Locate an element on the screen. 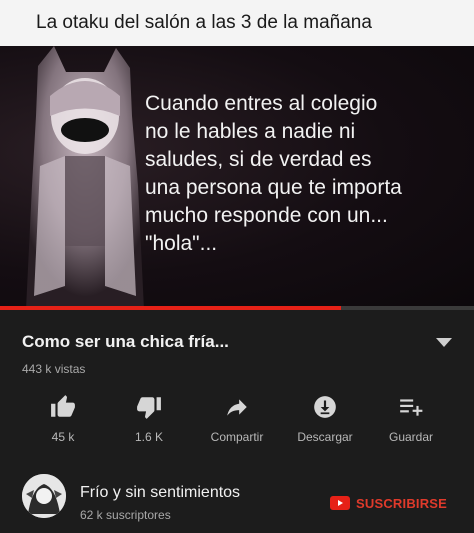  meme-caption: La otaku del salón a las 3 de la mañana is located at coordinates (237, 23).